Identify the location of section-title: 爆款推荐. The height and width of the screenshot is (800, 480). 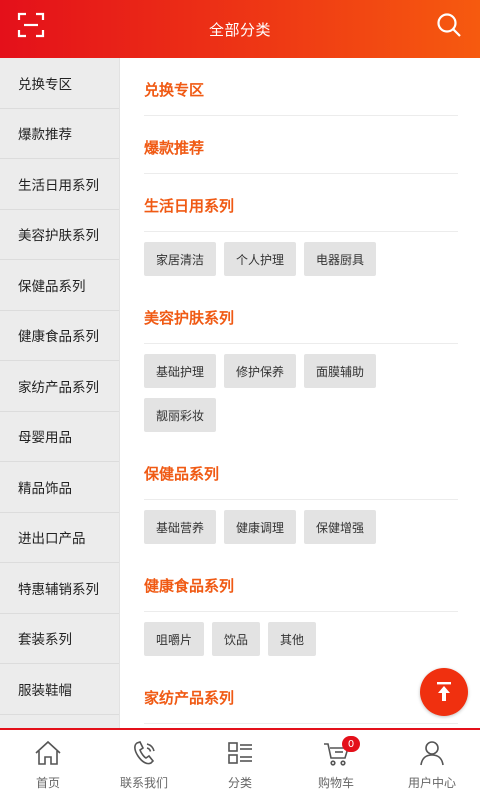
(301, 145).